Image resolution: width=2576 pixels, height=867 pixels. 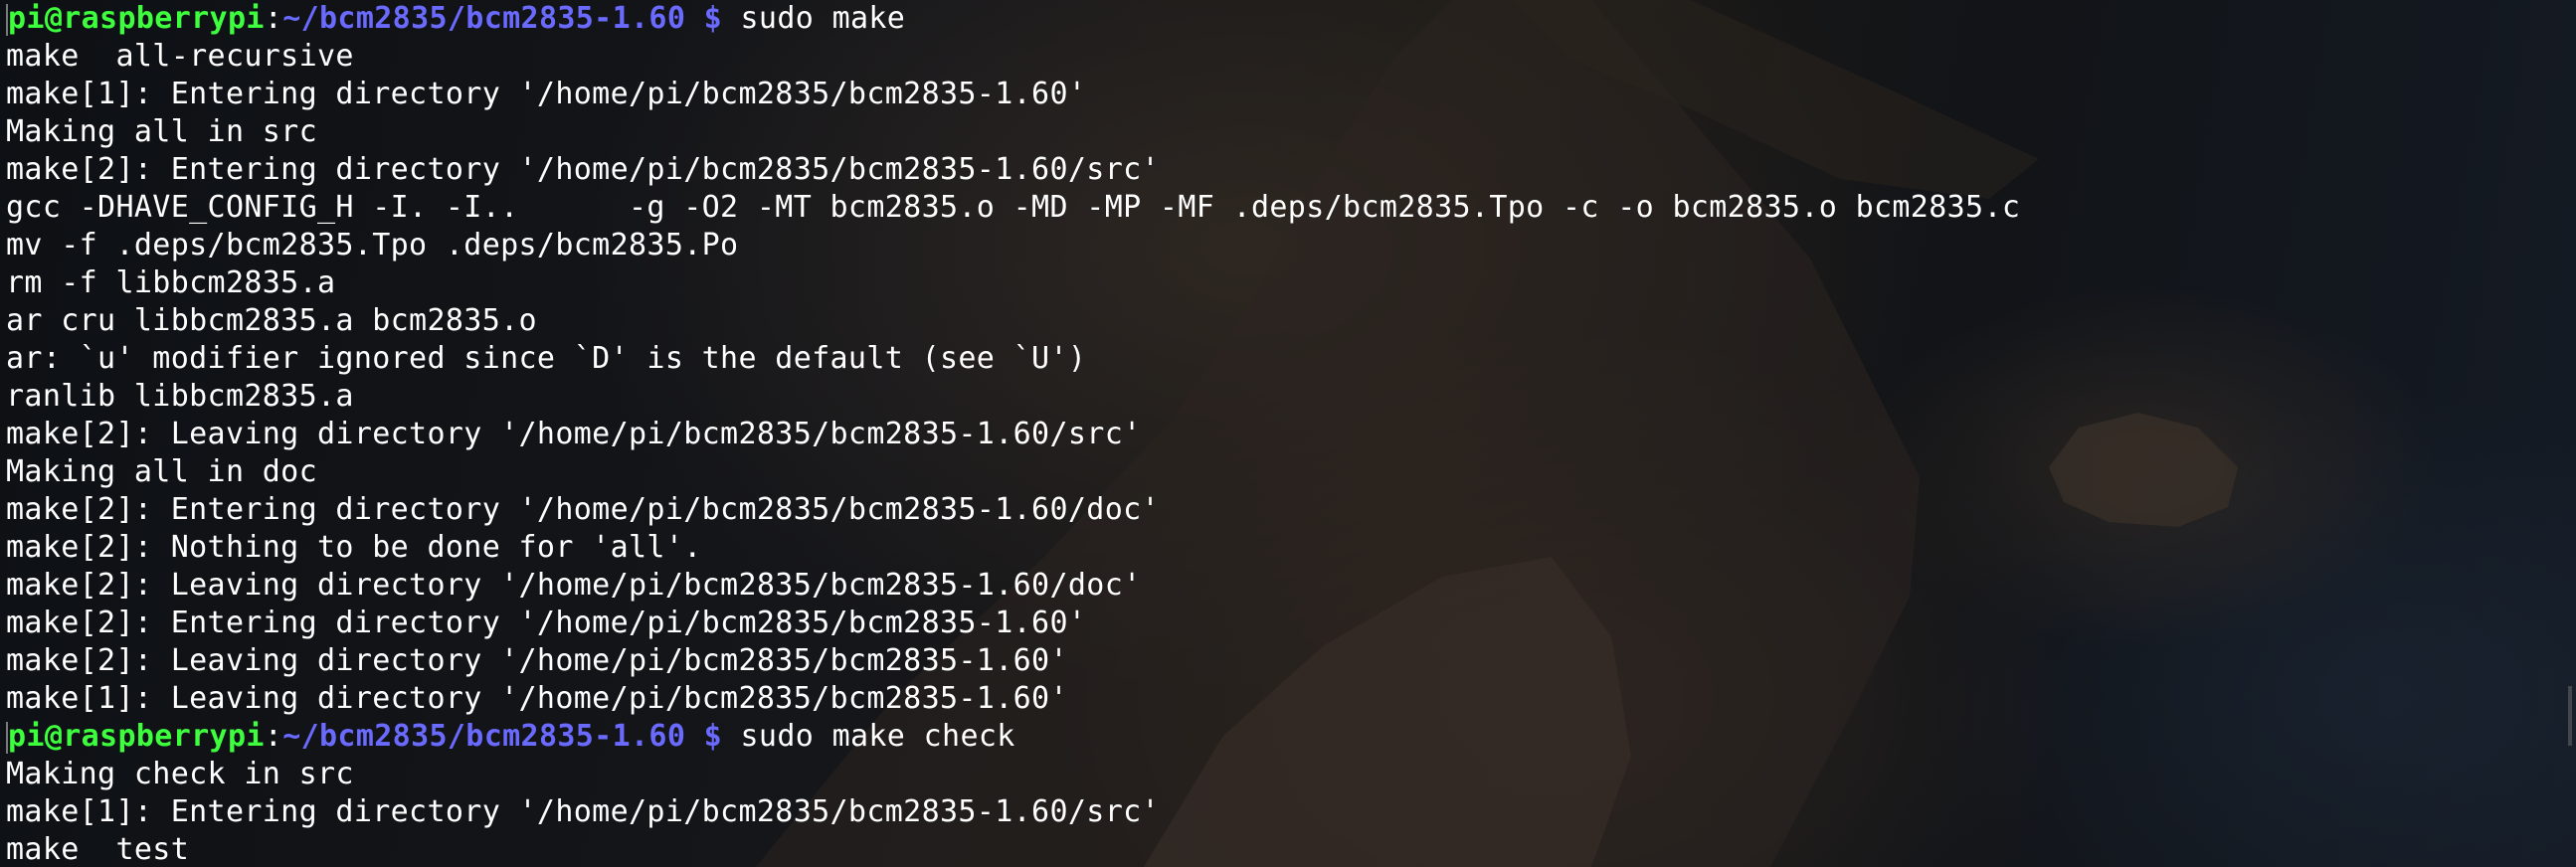 What do you see at coordinates (180, 56) in the screenshot?
I see `output-line: make all-recursive` at bounding box center [180, 56].